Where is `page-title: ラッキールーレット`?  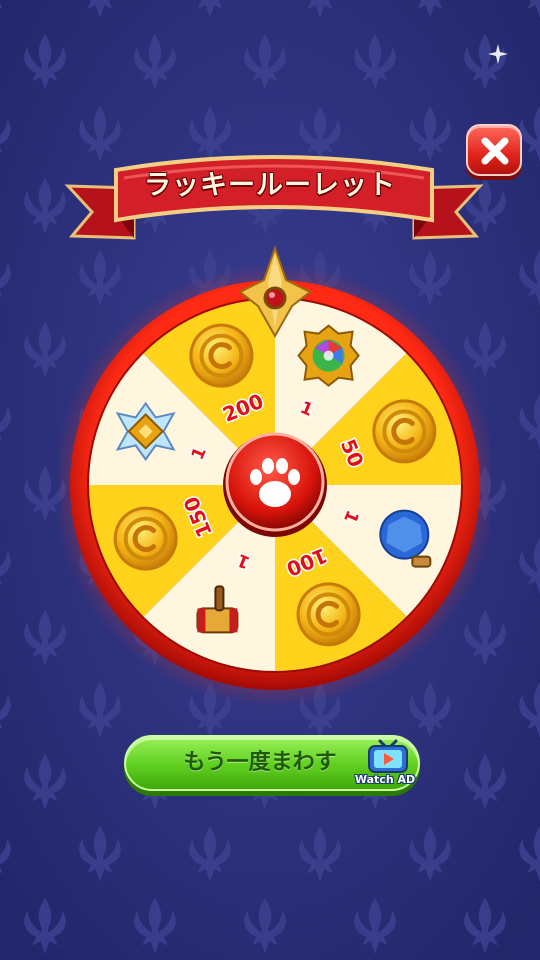 page-title: ラッキールーレット is located at coordinates (270, 185).